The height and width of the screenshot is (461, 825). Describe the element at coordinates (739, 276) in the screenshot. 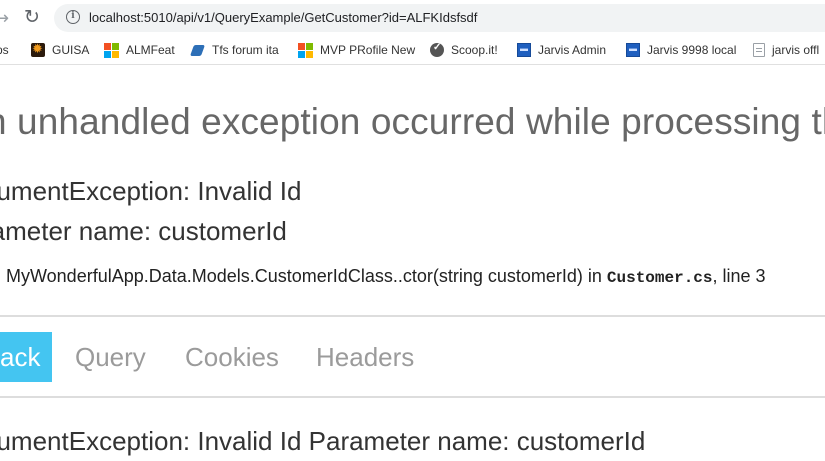

I see `location-line: , line 3` at that location.